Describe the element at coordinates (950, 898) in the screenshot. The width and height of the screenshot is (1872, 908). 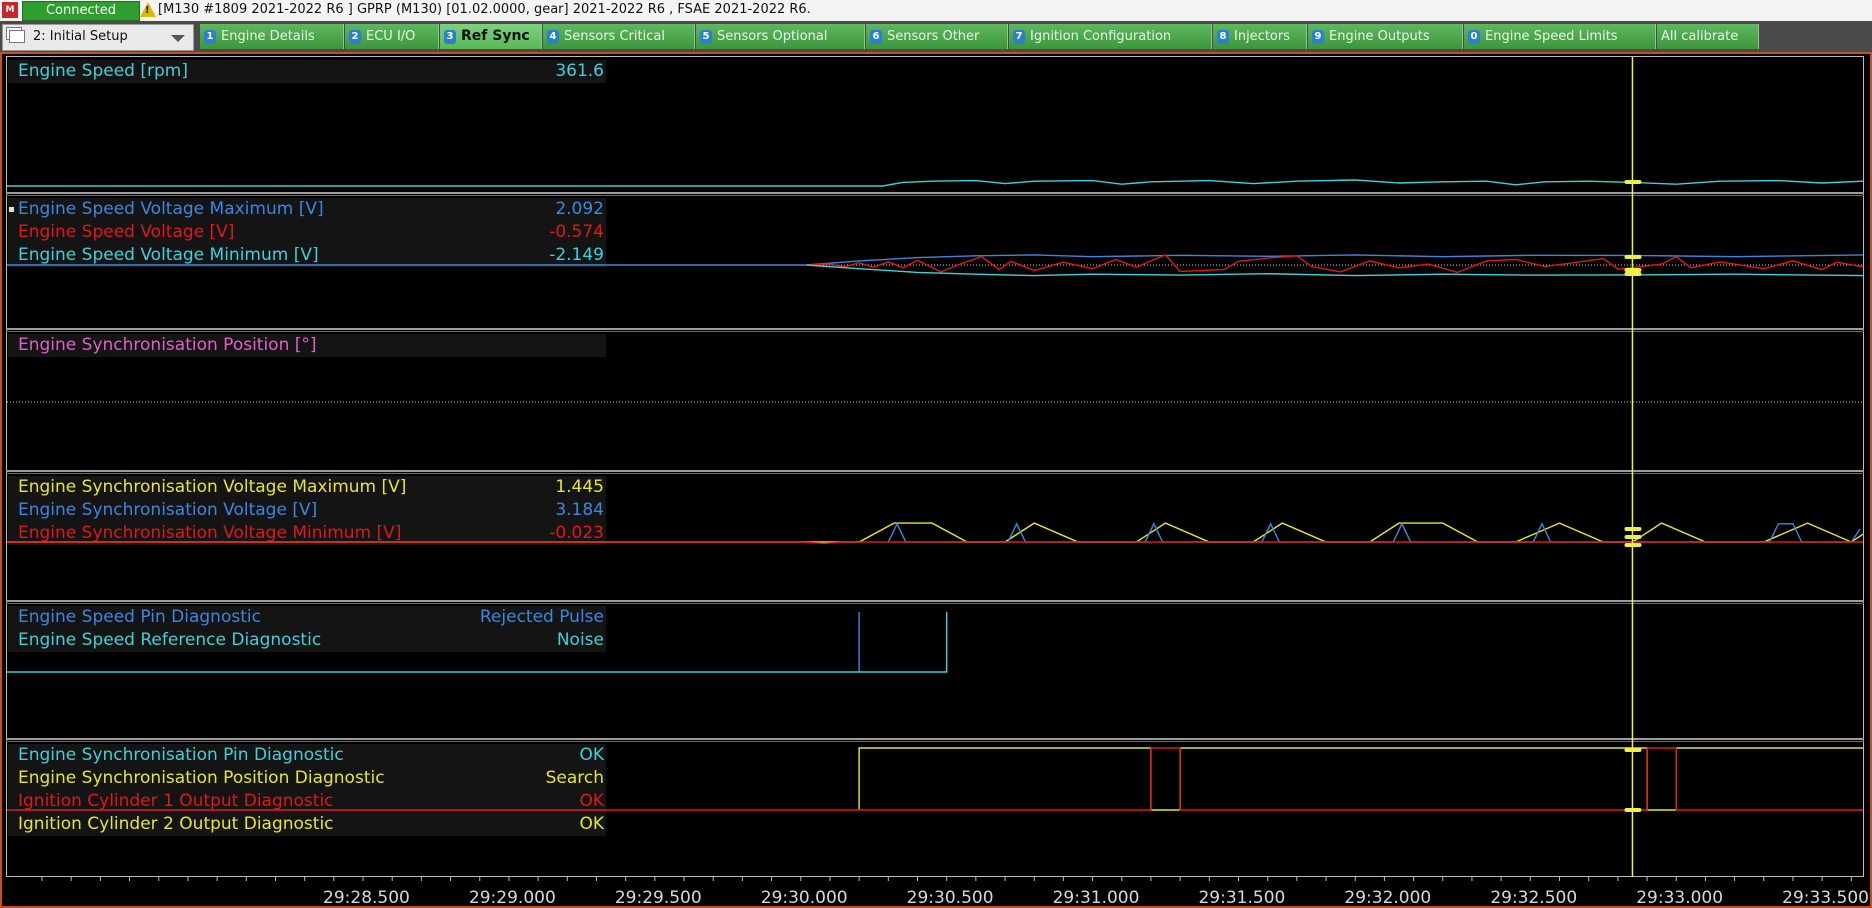
I see `axis-tick-label: 29:30.500` at that location.